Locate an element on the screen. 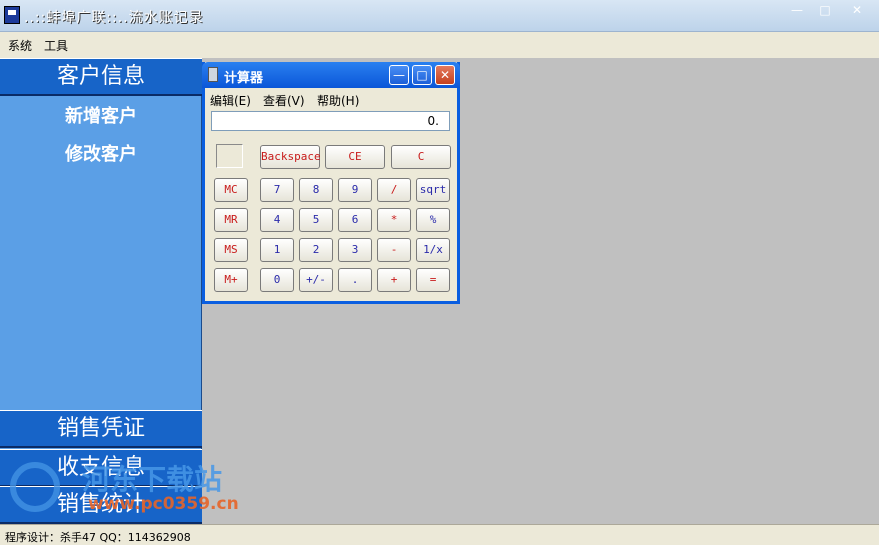 The image size is (879, 545). calculator-menu-edit: 编辑(E) is located at coordinates (230, 100).